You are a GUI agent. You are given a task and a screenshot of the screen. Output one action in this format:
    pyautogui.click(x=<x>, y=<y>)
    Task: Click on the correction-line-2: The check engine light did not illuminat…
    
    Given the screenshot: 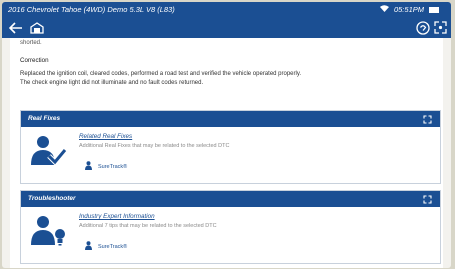 What is the action you would take?
    pyautogui.click(x=112, y=83)
    